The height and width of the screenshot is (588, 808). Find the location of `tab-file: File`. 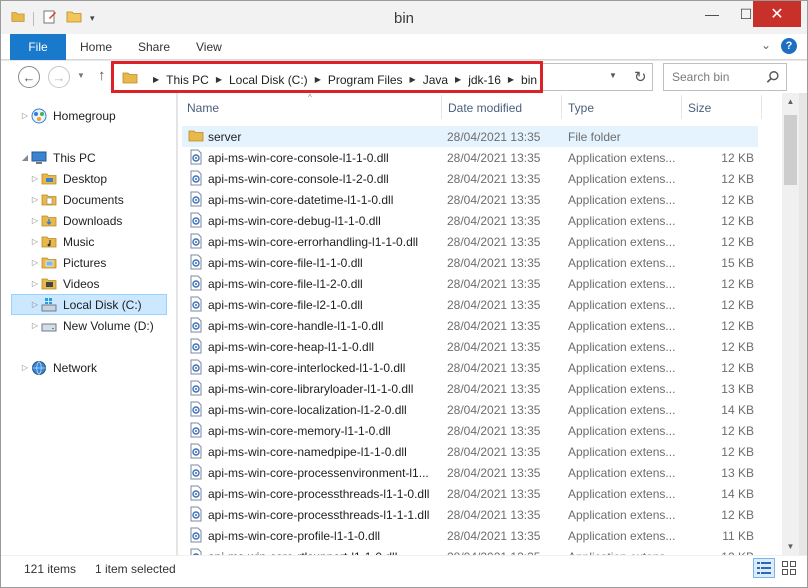

tab-file: File is located at coordinates (38, 47).